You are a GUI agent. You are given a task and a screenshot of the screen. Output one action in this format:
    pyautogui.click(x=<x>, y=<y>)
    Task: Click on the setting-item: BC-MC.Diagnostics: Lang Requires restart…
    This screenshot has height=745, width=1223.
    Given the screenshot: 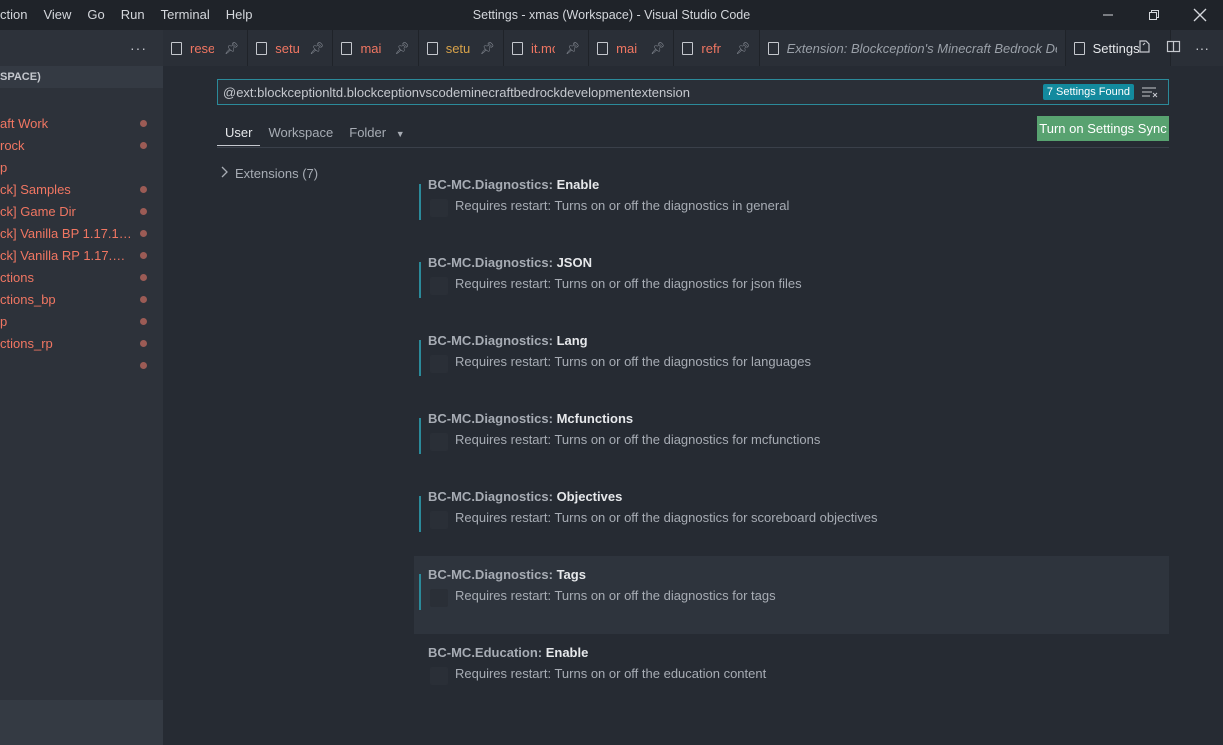 What is the action you would take?
    pyautogui.click(x=791, y=361)
    